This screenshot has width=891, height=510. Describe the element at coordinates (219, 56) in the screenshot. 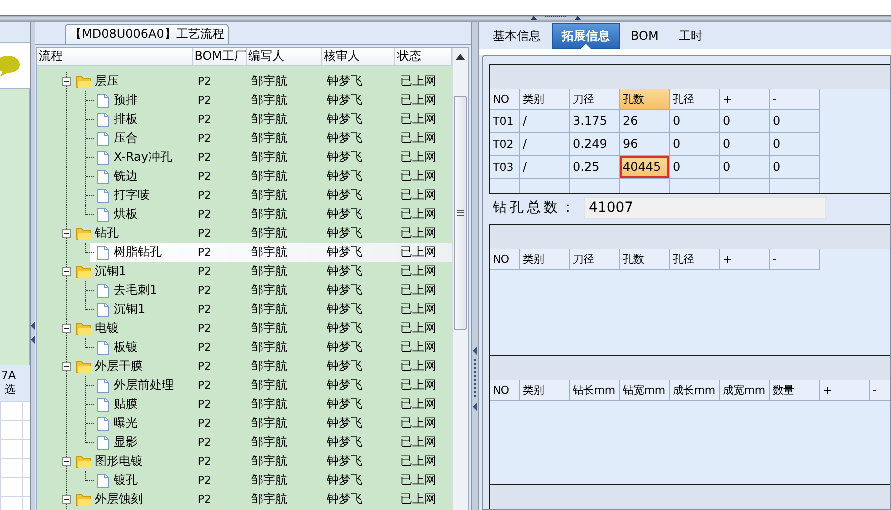

I see `column-header: BOM工厂` at that location.